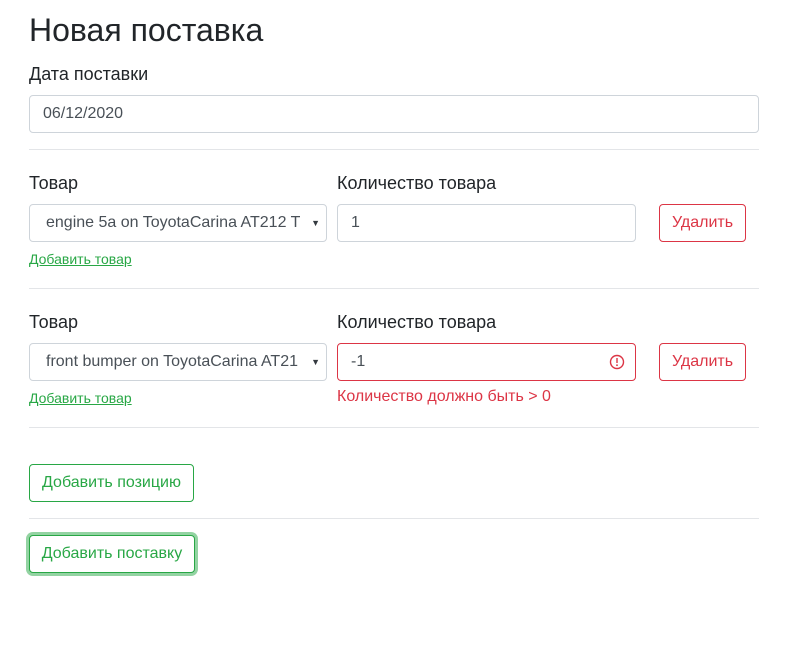 This screenshot has height=659, width=795. I want to click on quantity-input: 1, so click(486, 223).